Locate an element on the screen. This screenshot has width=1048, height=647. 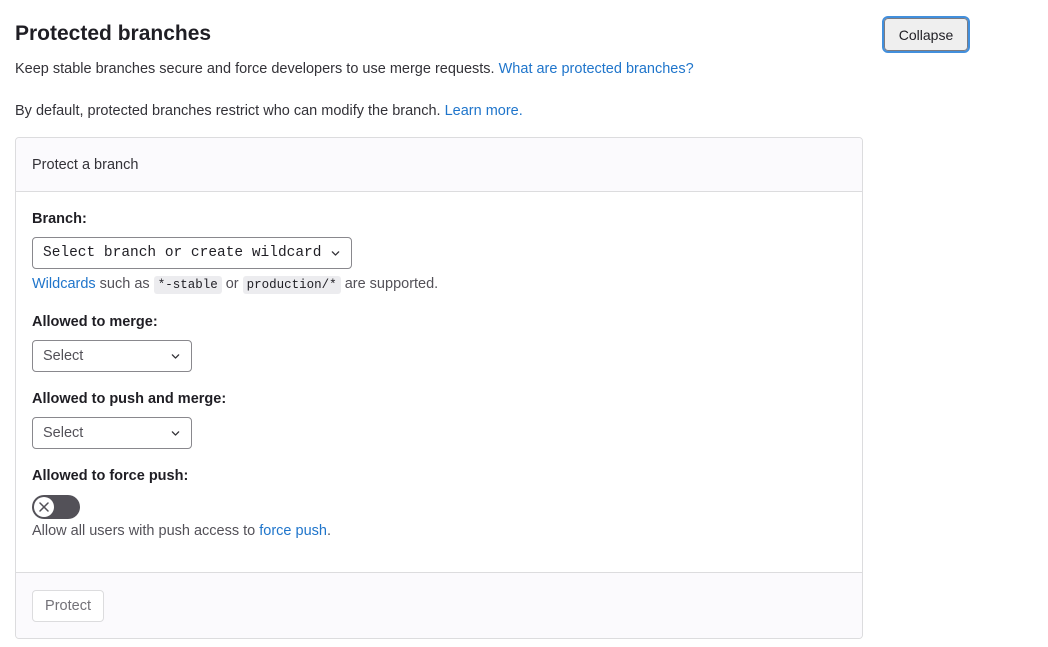
wildcard-example-production: production/* is located at coordinates (291, 285).